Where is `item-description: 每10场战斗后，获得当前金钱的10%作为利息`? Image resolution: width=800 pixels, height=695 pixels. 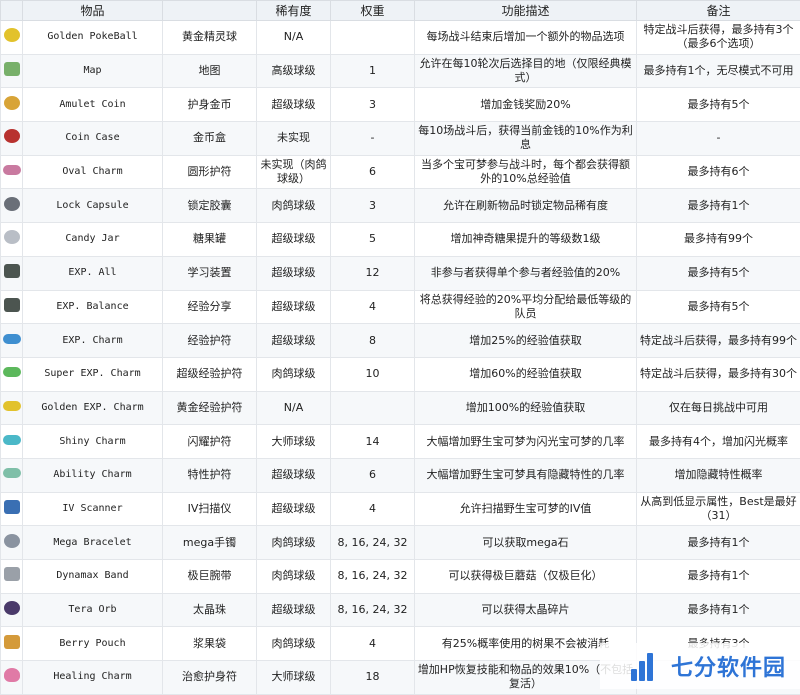 item-description: 每10场战斗后，获得当前金钱的10%作为利息 is located at coordinates (526, 139).